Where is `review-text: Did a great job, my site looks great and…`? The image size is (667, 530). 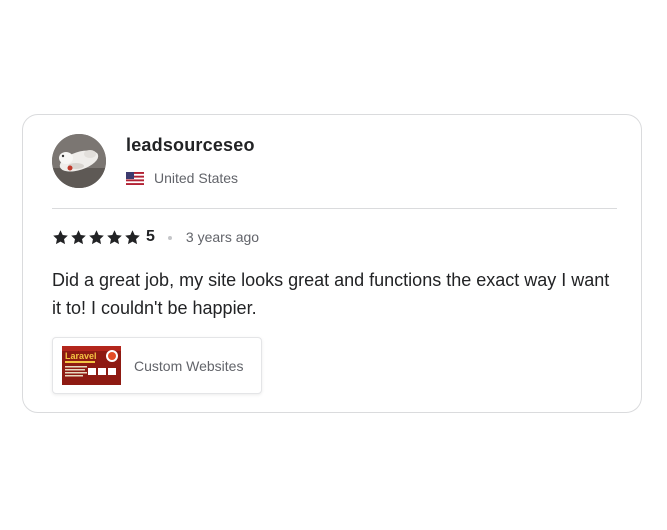
review-text: Did a great job, my site looks great and… is located at coordinates (331, 294).